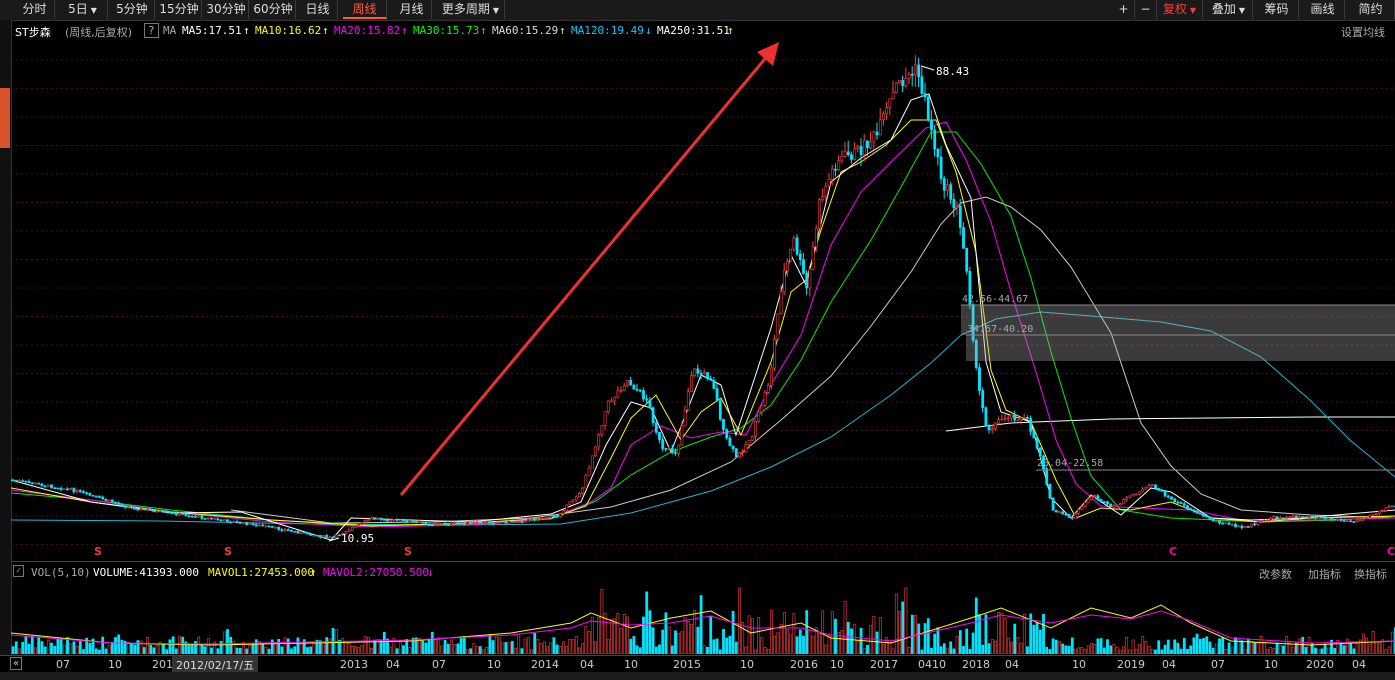  Describe the element at coordinates (365, 9) in the screenshot. I see `tab-week: 周线` at that location.